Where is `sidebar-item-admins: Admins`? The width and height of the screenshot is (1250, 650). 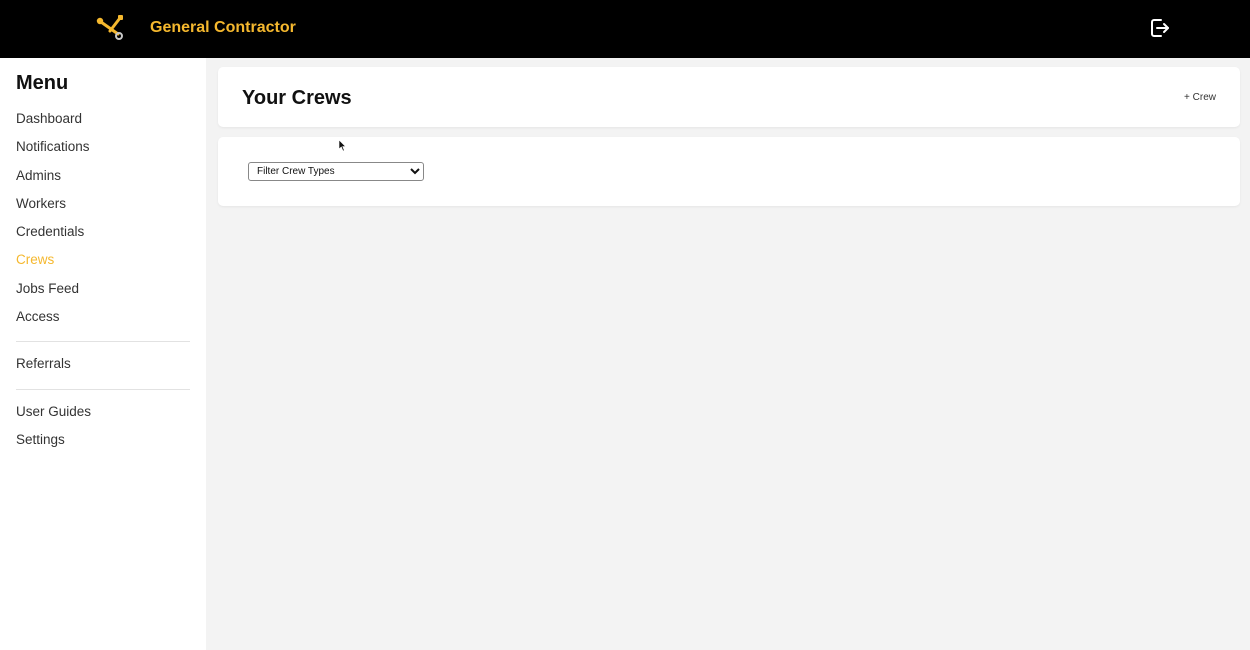 sidebar-item-admins: Admins is located at coordinates (103, 181).